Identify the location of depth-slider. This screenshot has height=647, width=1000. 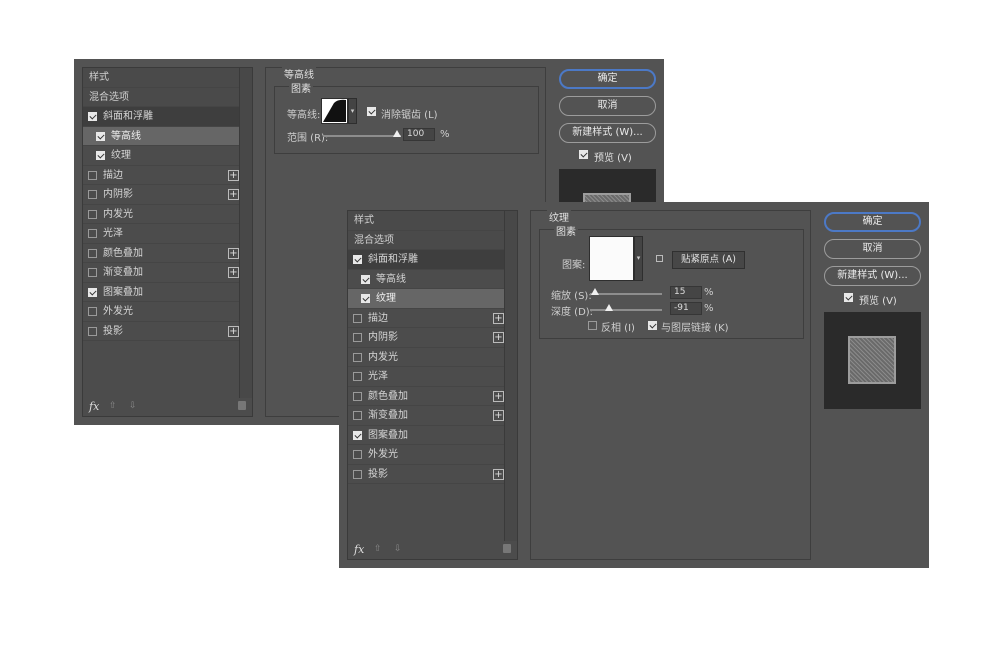
(626, 310).